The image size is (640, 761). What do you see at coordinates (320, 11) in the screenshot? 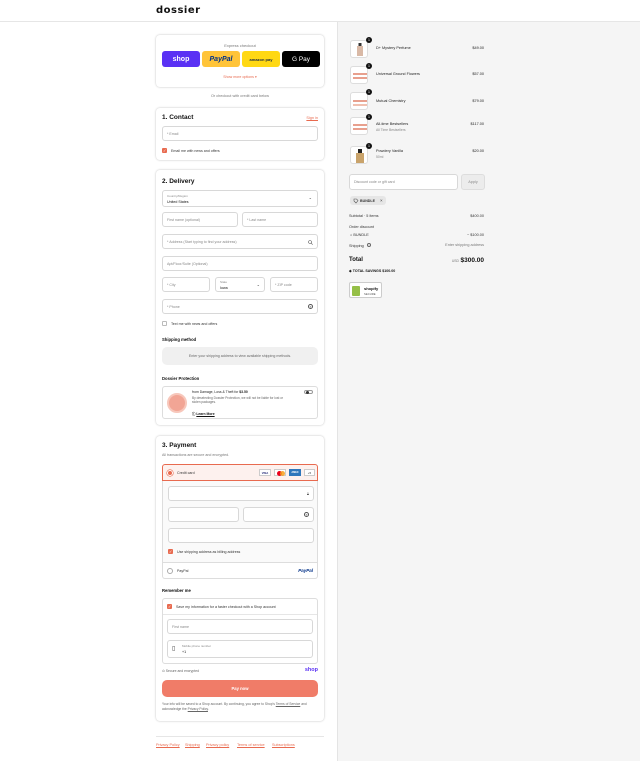
I see `header: dossier` at bounding box center [320, 11].